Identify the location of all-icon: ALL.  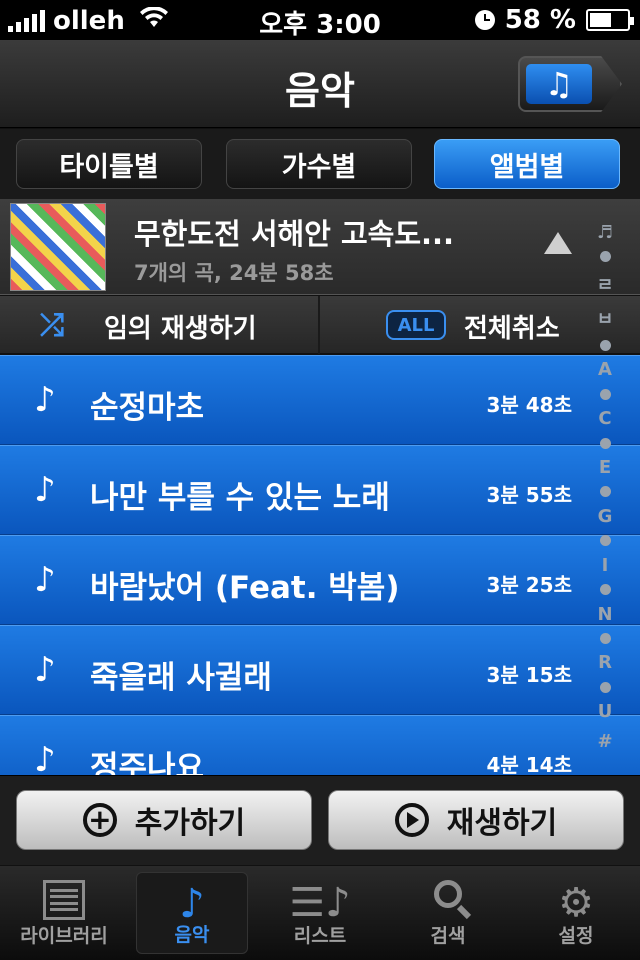
(416, 325).